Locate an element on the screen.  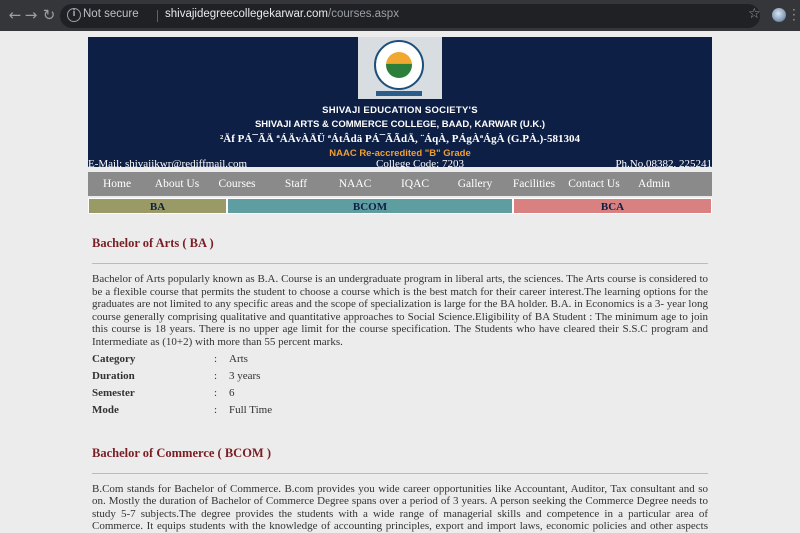
security-label: Not secure is located at coordinates (111, 14).